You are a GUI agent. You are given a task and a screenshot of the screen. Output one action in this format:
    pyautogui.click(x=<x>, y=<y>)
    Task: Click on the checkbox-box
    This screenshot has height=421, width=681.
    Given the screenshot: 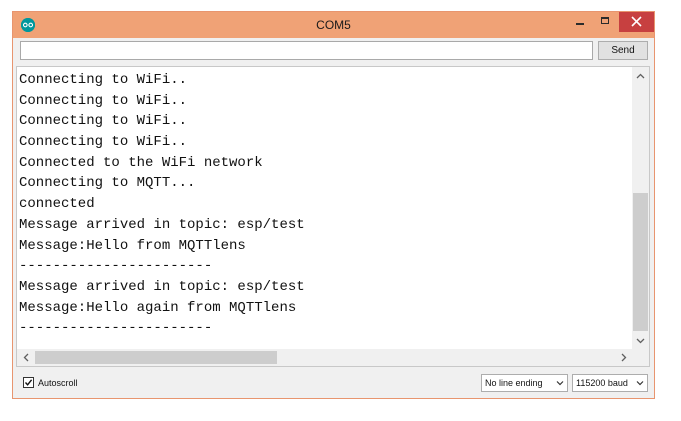 What is the action you would take?
    pyautogui.click(x=28, y=382)
    